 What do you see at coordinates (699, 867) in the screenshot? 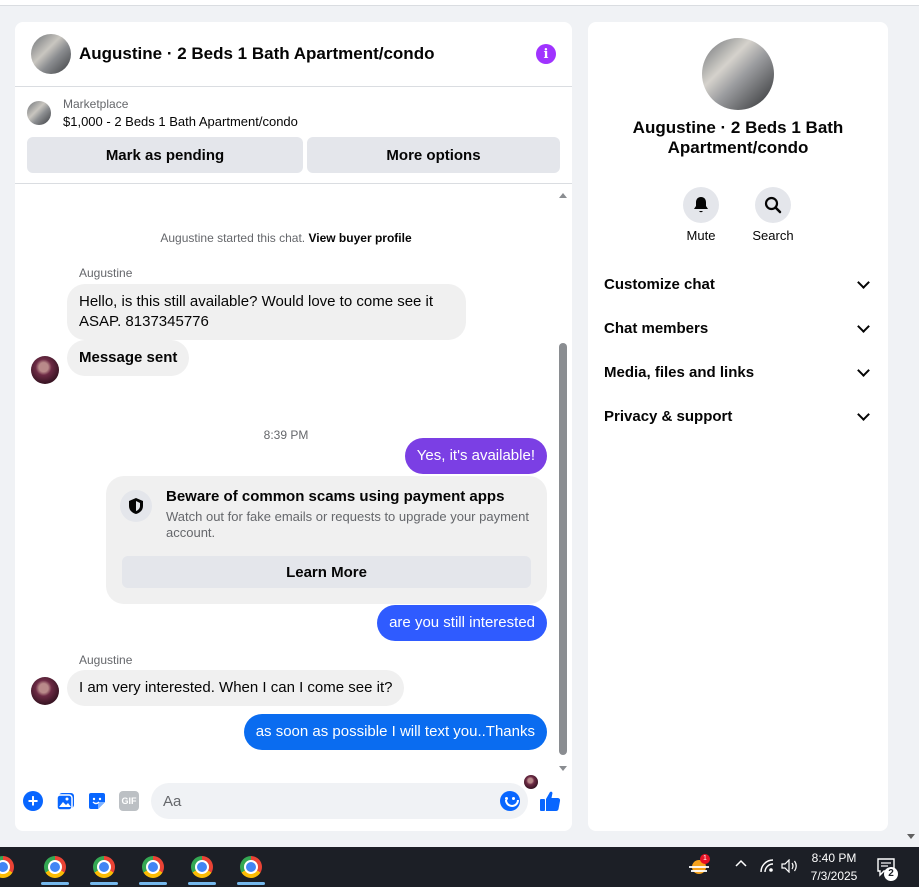
I see `weather-tray-icon: 1` at bounding box center [699, 867].